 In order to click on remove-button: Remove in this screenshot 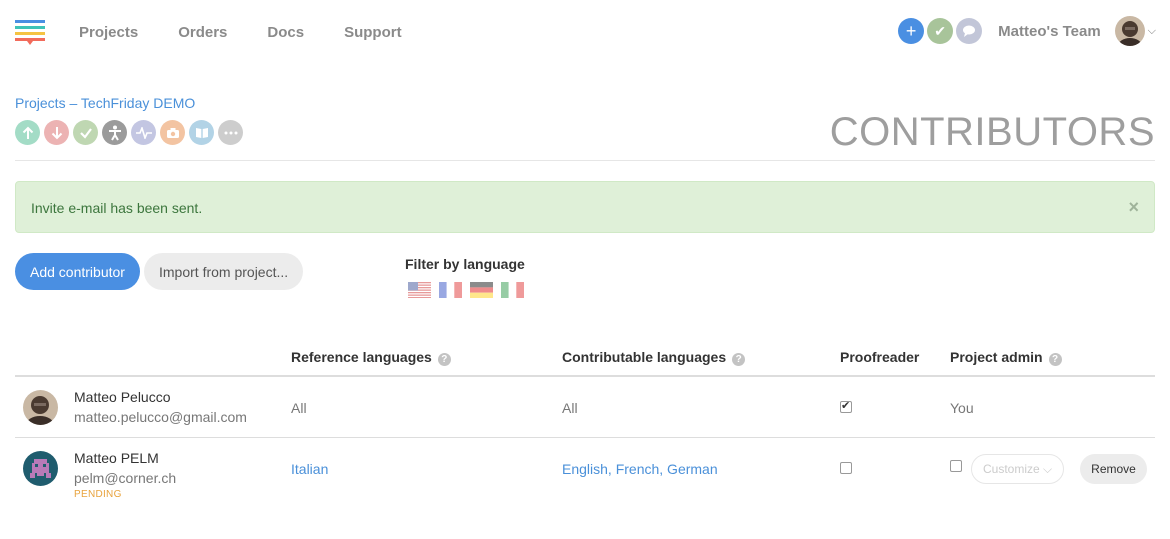, I will do `click(1113, 469)`.